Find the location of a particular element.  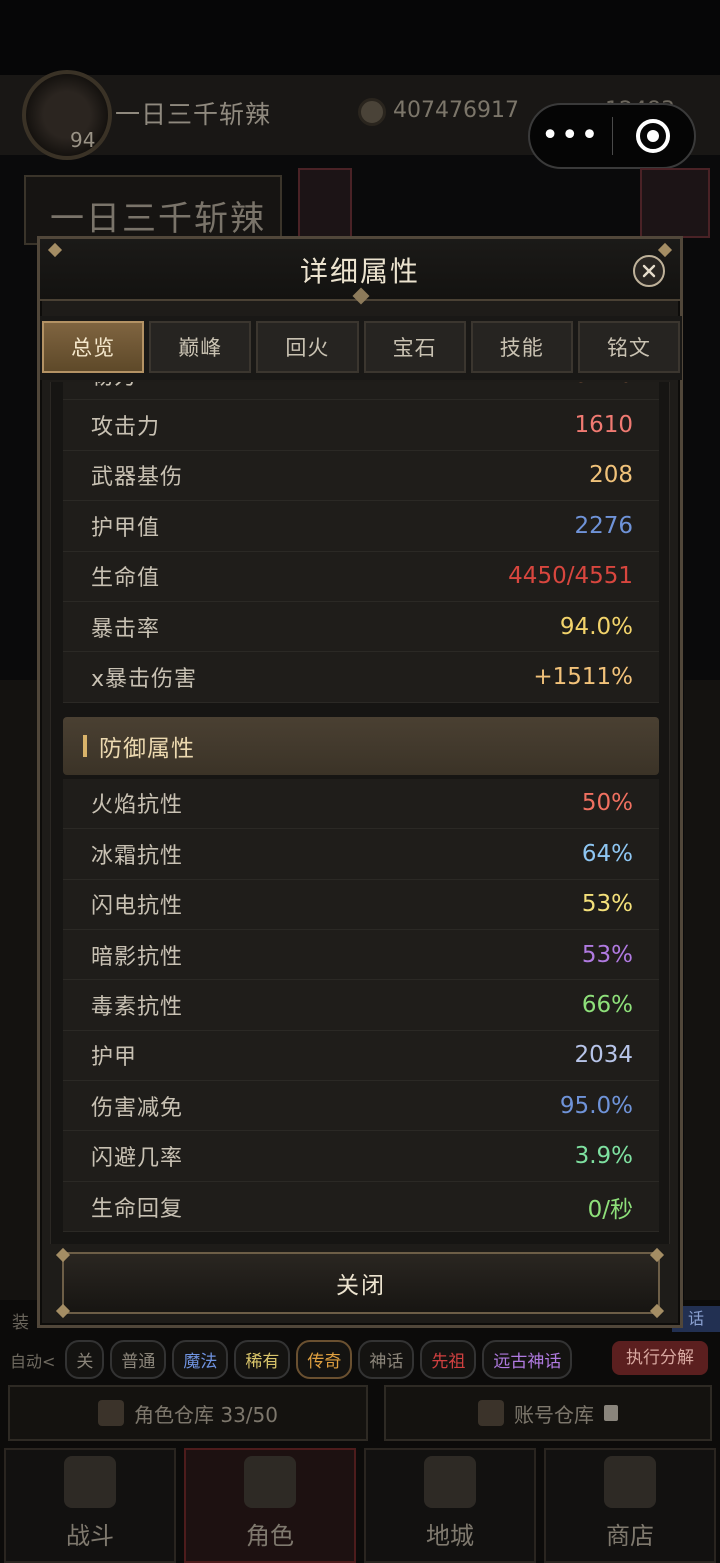

attribute-value: 1610 is located at coordinates (603, 425).